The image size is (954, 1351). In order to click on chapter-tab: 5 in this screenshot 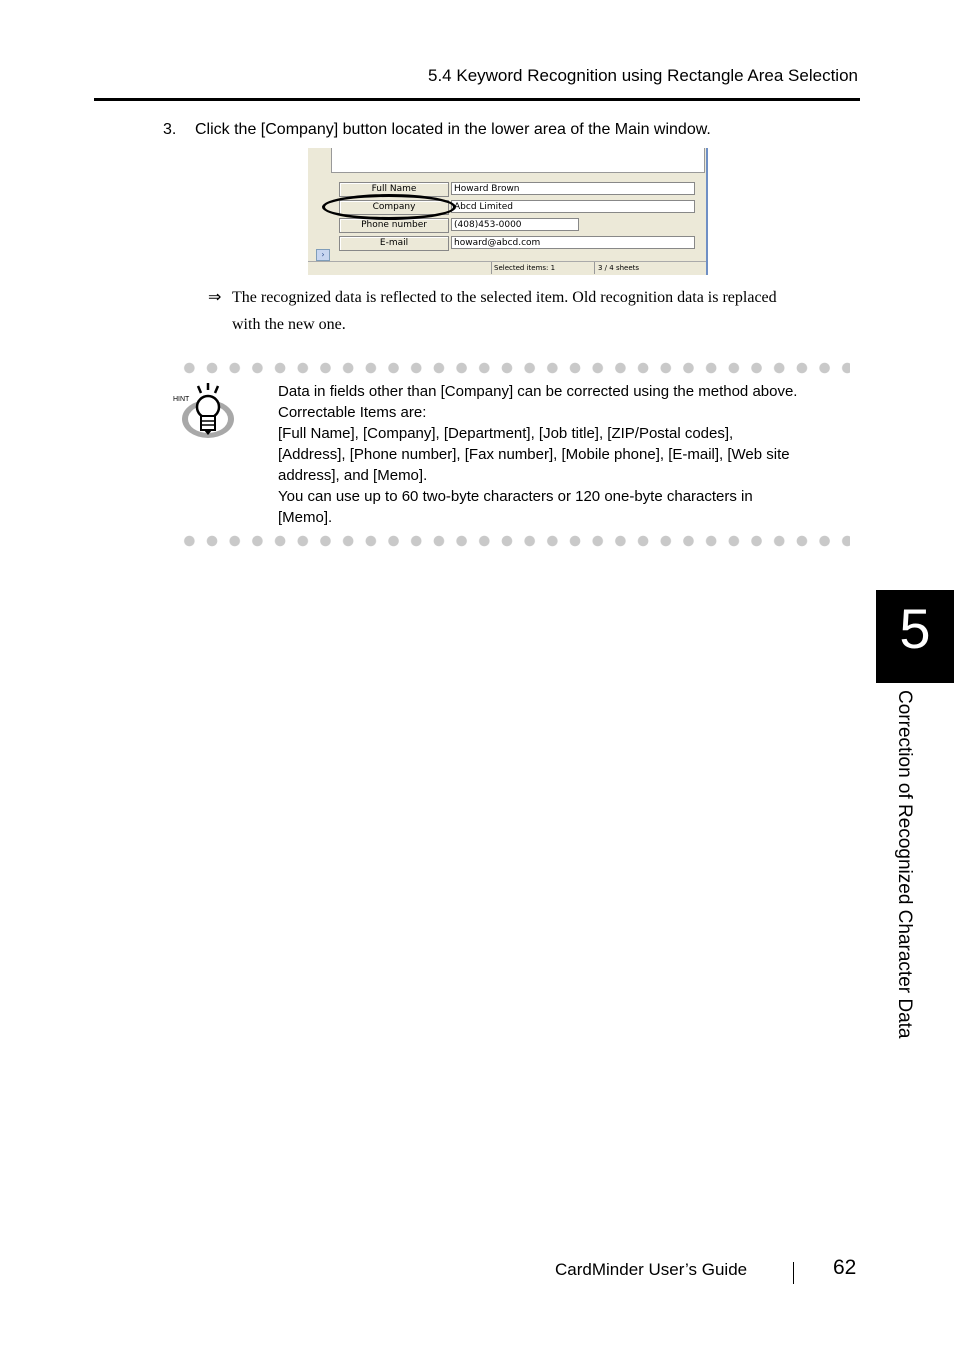, I will do `click(915, 636)`.